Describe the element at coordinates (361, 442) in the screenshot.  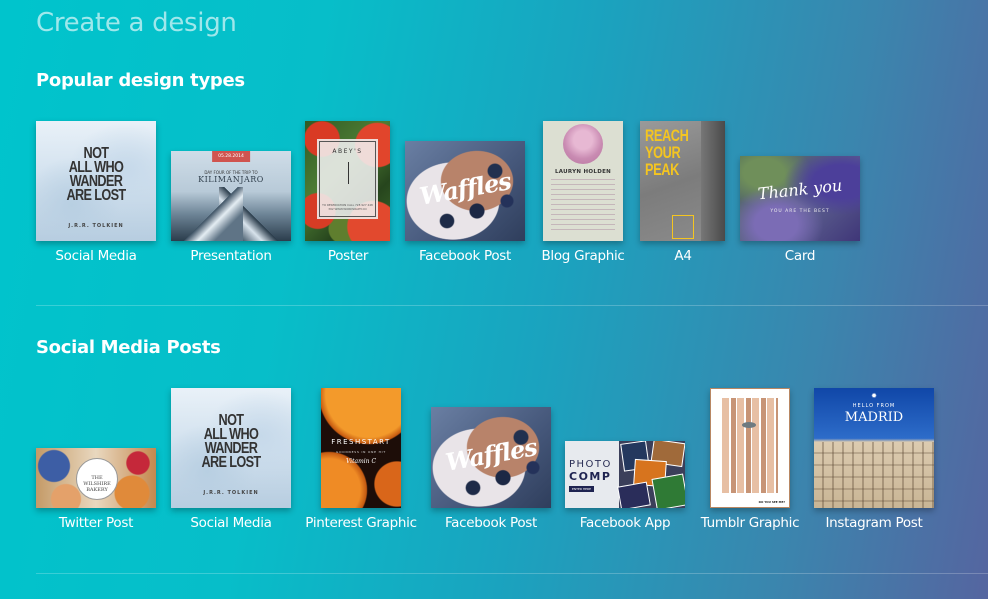
I see `thumbnail-title: FRESHSTART` at that location.